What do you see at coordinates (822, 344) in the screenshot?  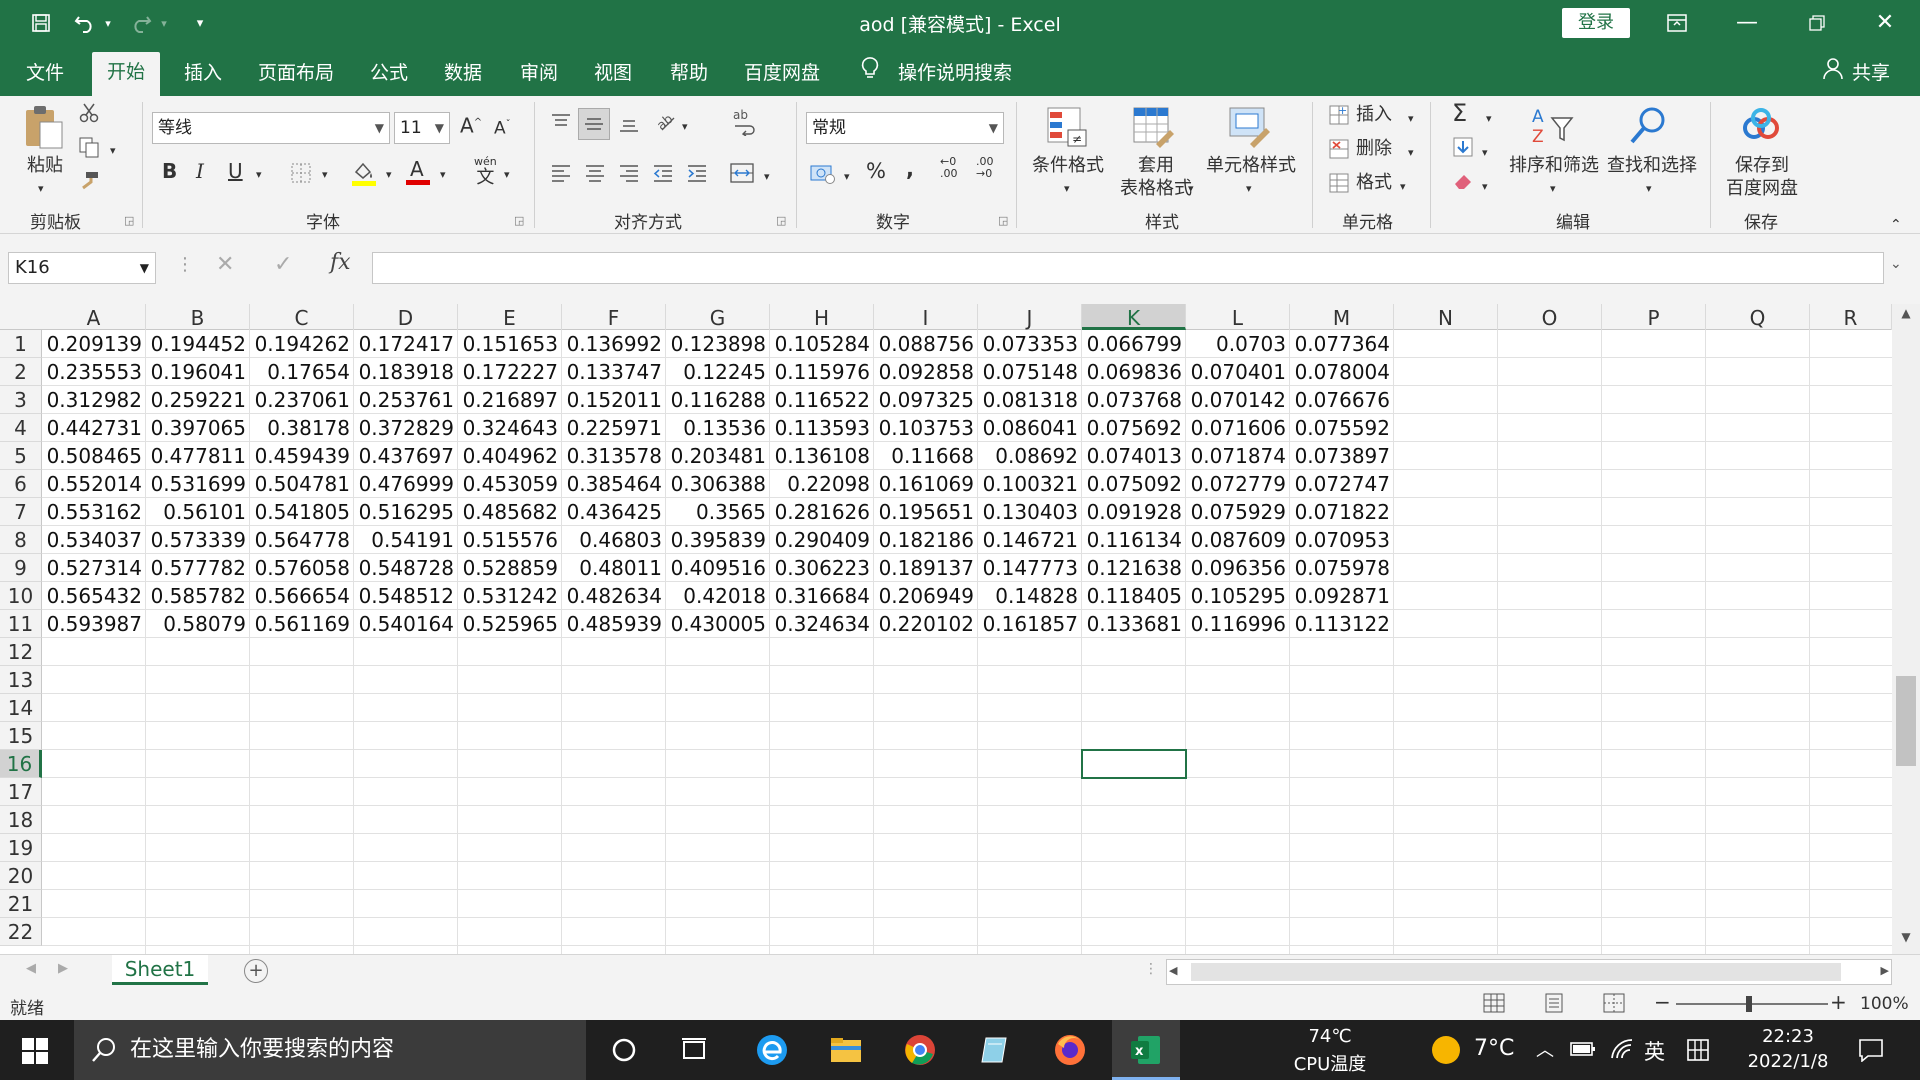 I see `cell-h1: 0.105284` at bounding box center [822, 344].